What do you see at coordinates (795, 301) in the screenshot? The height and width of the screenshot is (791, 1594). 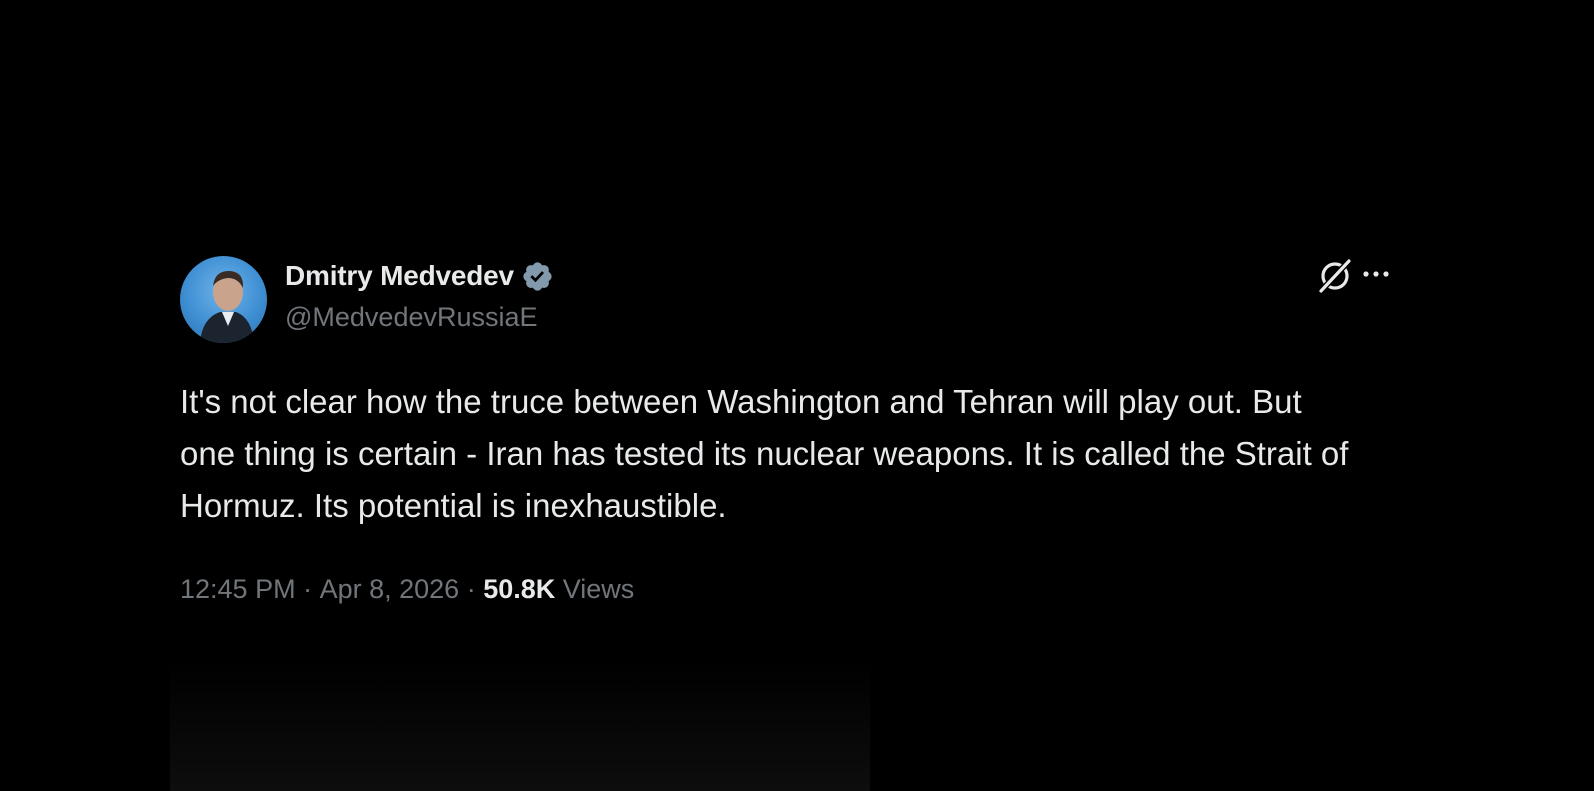 I see `tweet-header: Dmitry Medvedev @MedvedevRussiaE` at bounding box center [795, 301].